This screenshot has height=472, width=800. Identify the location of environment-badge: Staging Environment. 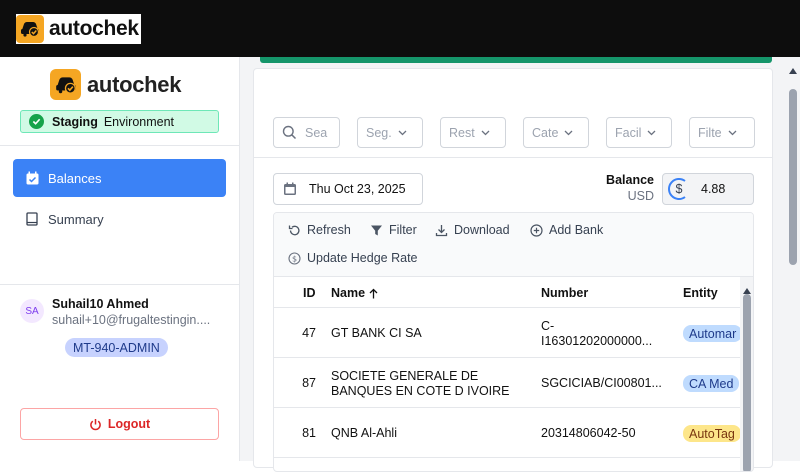
(119, 121).